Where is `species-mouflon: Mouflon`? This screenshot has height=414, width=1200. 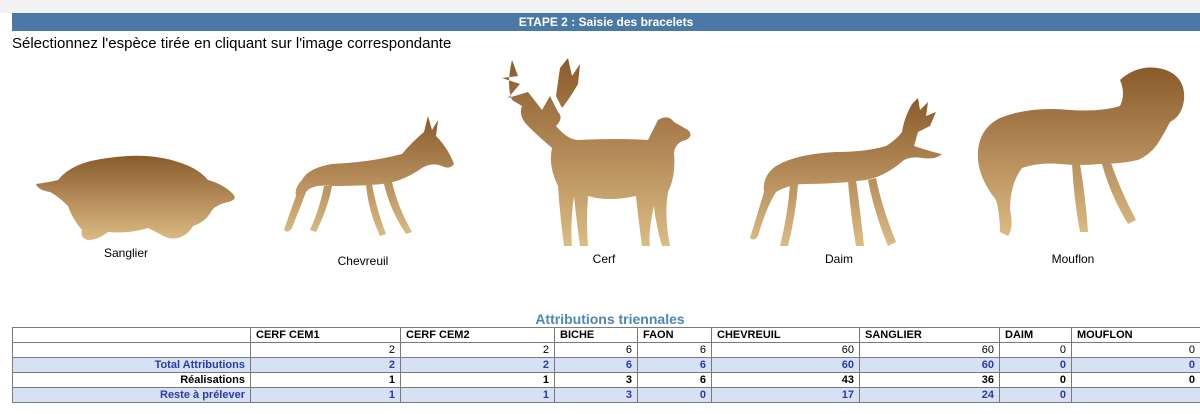 species-mouflon: Mouflon is located at coordinates (1081, 165).